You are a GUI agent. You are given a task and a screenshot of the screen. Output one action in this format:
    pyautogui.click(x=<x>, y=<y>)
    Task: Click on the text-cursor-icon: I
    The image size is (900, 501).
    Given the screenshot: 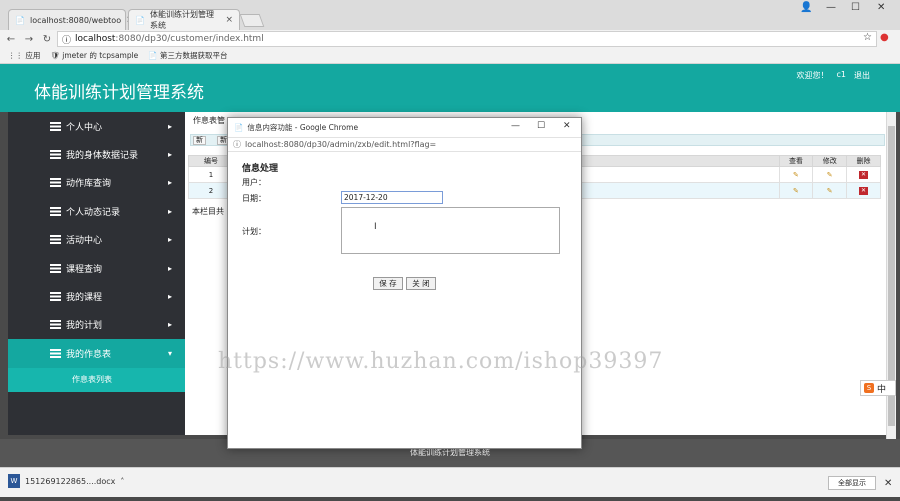 What is the action you would take?
    pyautogui.click(x=375, y=227)
    